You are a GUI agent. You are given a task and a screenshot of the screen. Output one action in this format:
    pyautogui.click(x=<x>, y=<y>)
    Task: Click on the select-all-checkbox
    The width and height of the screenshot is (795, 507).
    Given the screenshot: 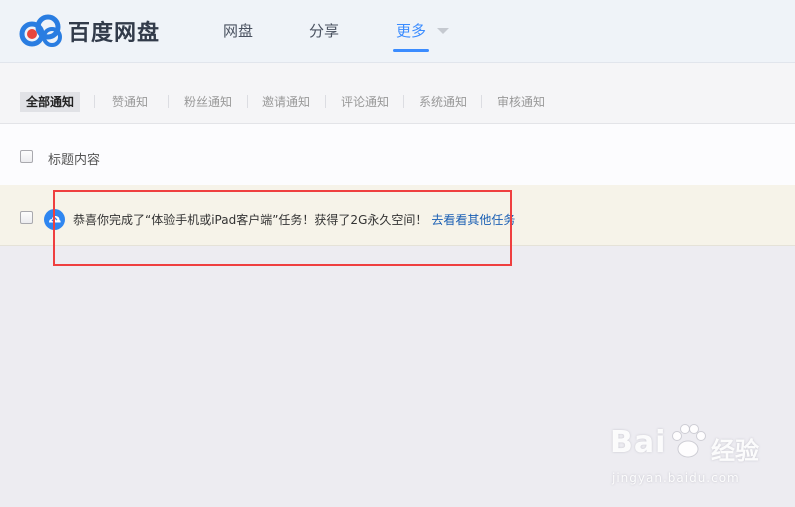 What is the action you would take?
    pyautogui.click(x=26, y=156)
    